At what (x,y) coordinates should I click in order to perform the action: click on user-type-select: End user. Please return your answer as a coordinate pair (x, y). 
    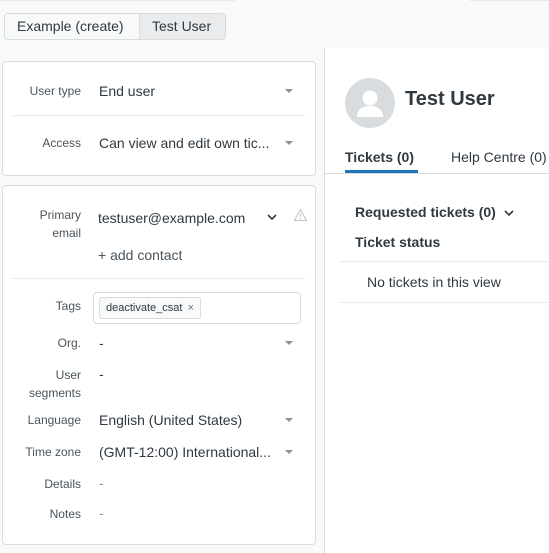
    Looking at the image, I should click on (189, 91).